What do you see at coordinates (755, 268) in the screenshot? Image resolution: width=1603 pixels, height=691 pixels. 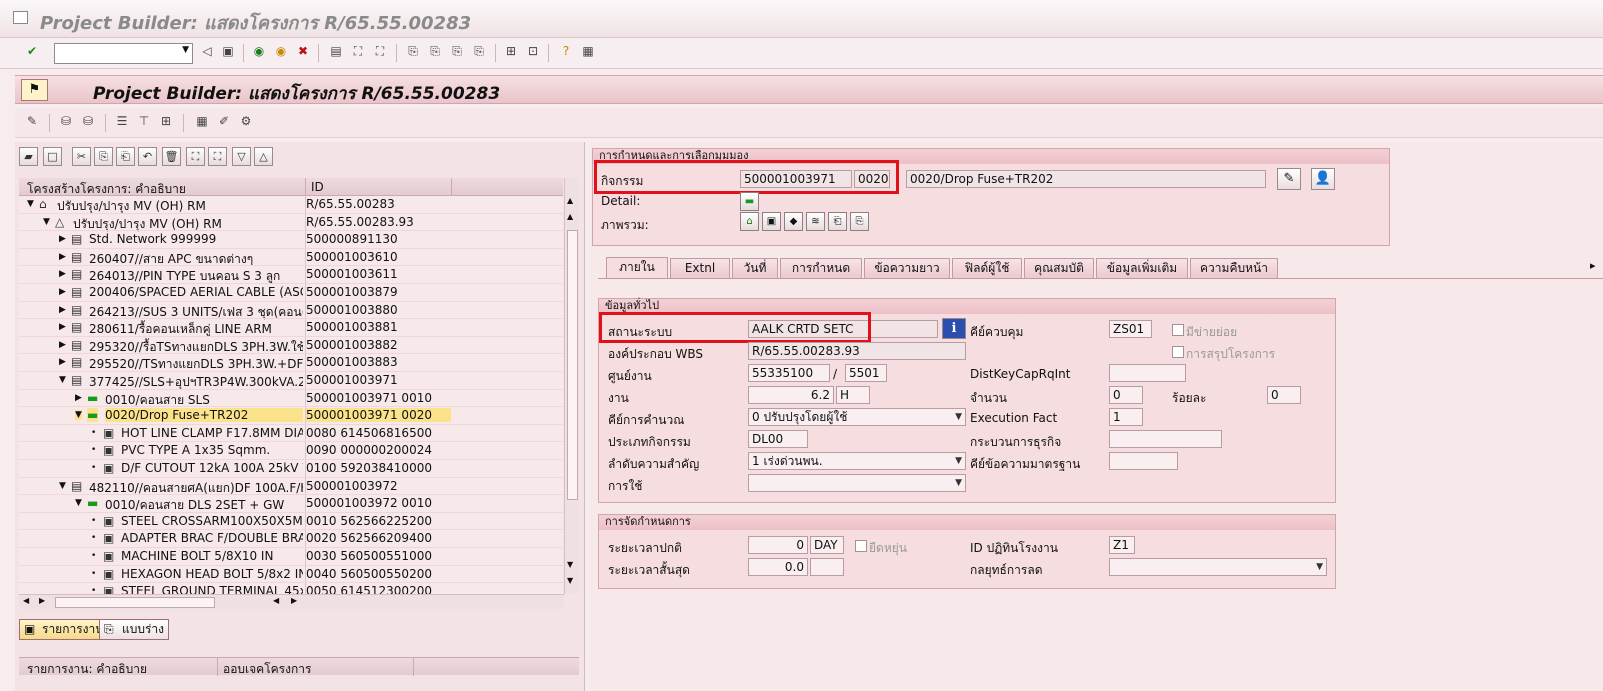 I see `tab-2: วันที่` at bounding box center [755, 268].